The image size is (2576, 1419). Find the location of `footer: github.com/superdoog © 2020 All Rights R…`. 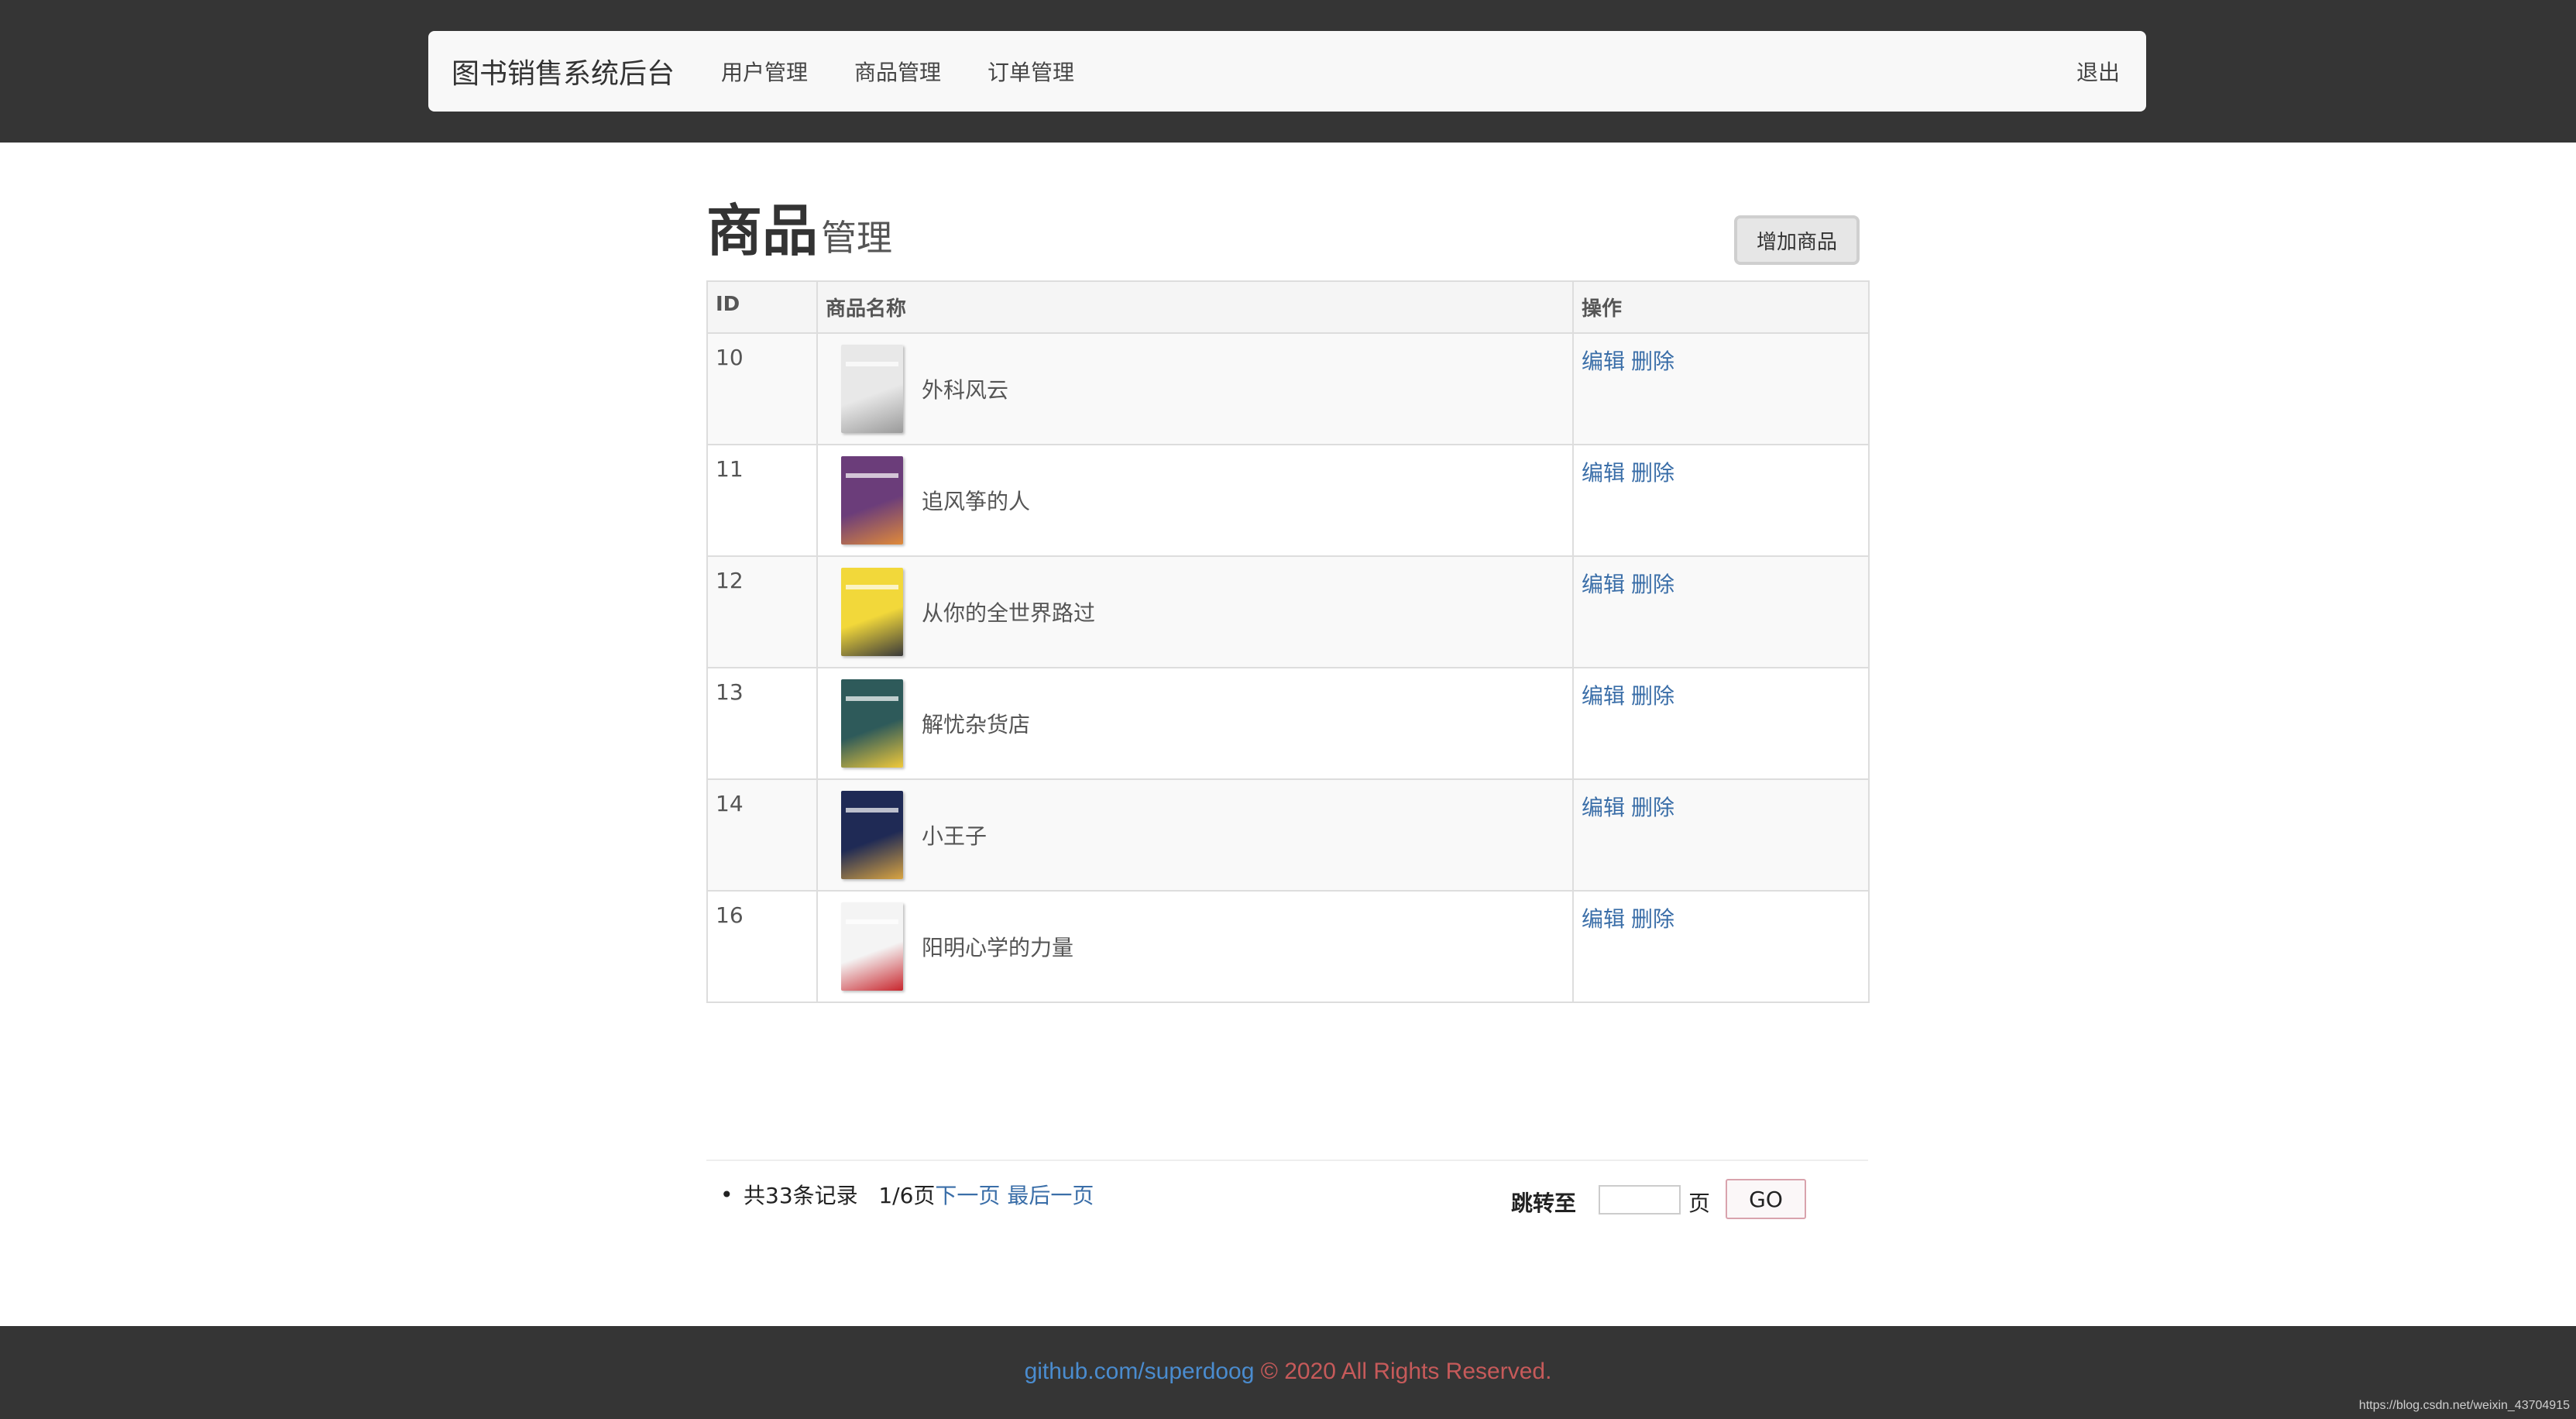

footer: github.com/superdoog © 2020 All Rights R… is located at coordinates (1288, 1372).